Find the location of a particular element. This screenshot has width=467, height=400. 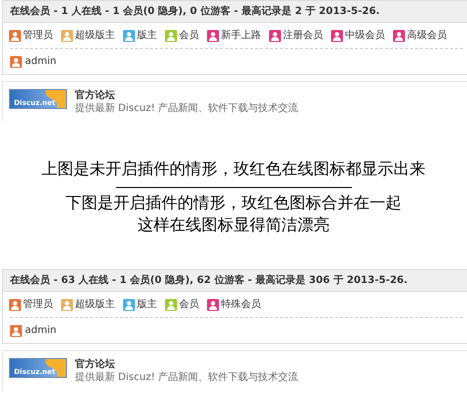

legend-label: 特殊会员 is located at coordinates (241, 305).